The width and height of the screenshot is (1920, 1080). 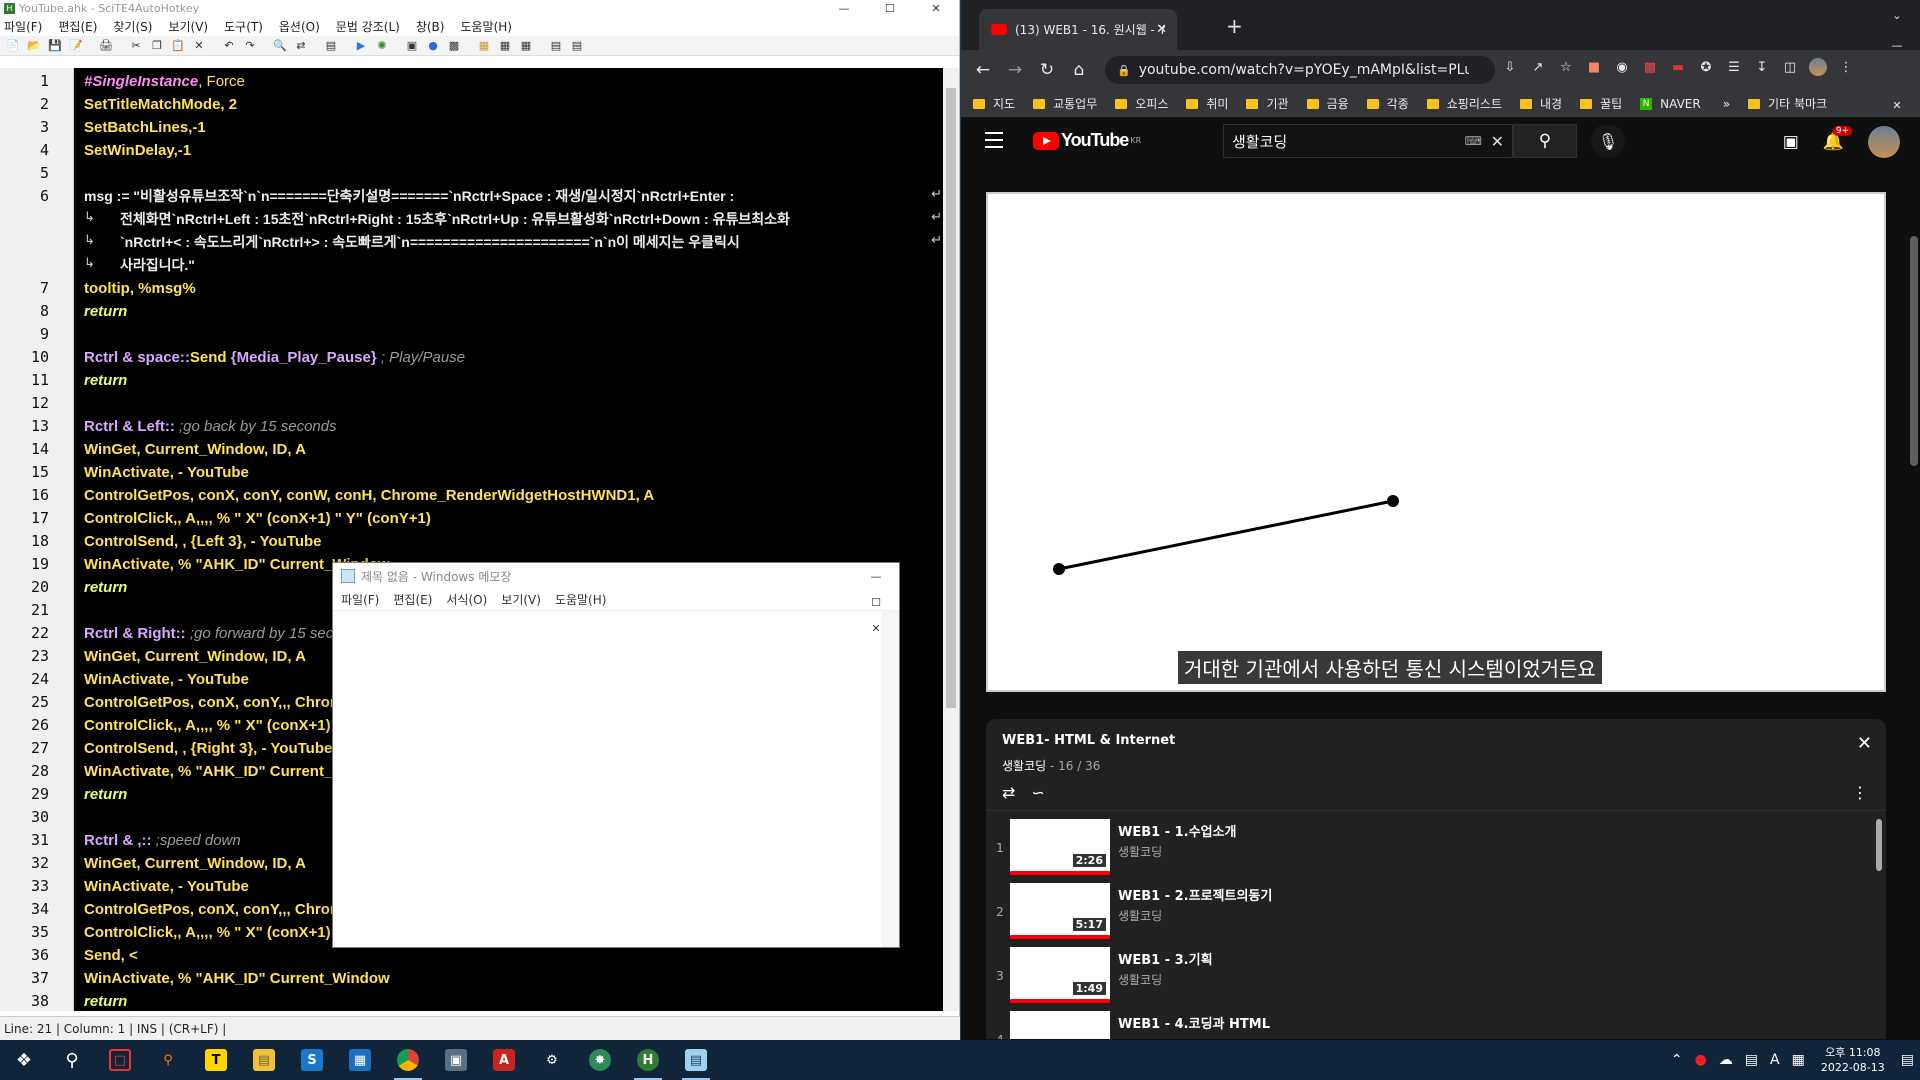 I want to click on notification-center-icon: ▤, so click(x=1907, y=1060).